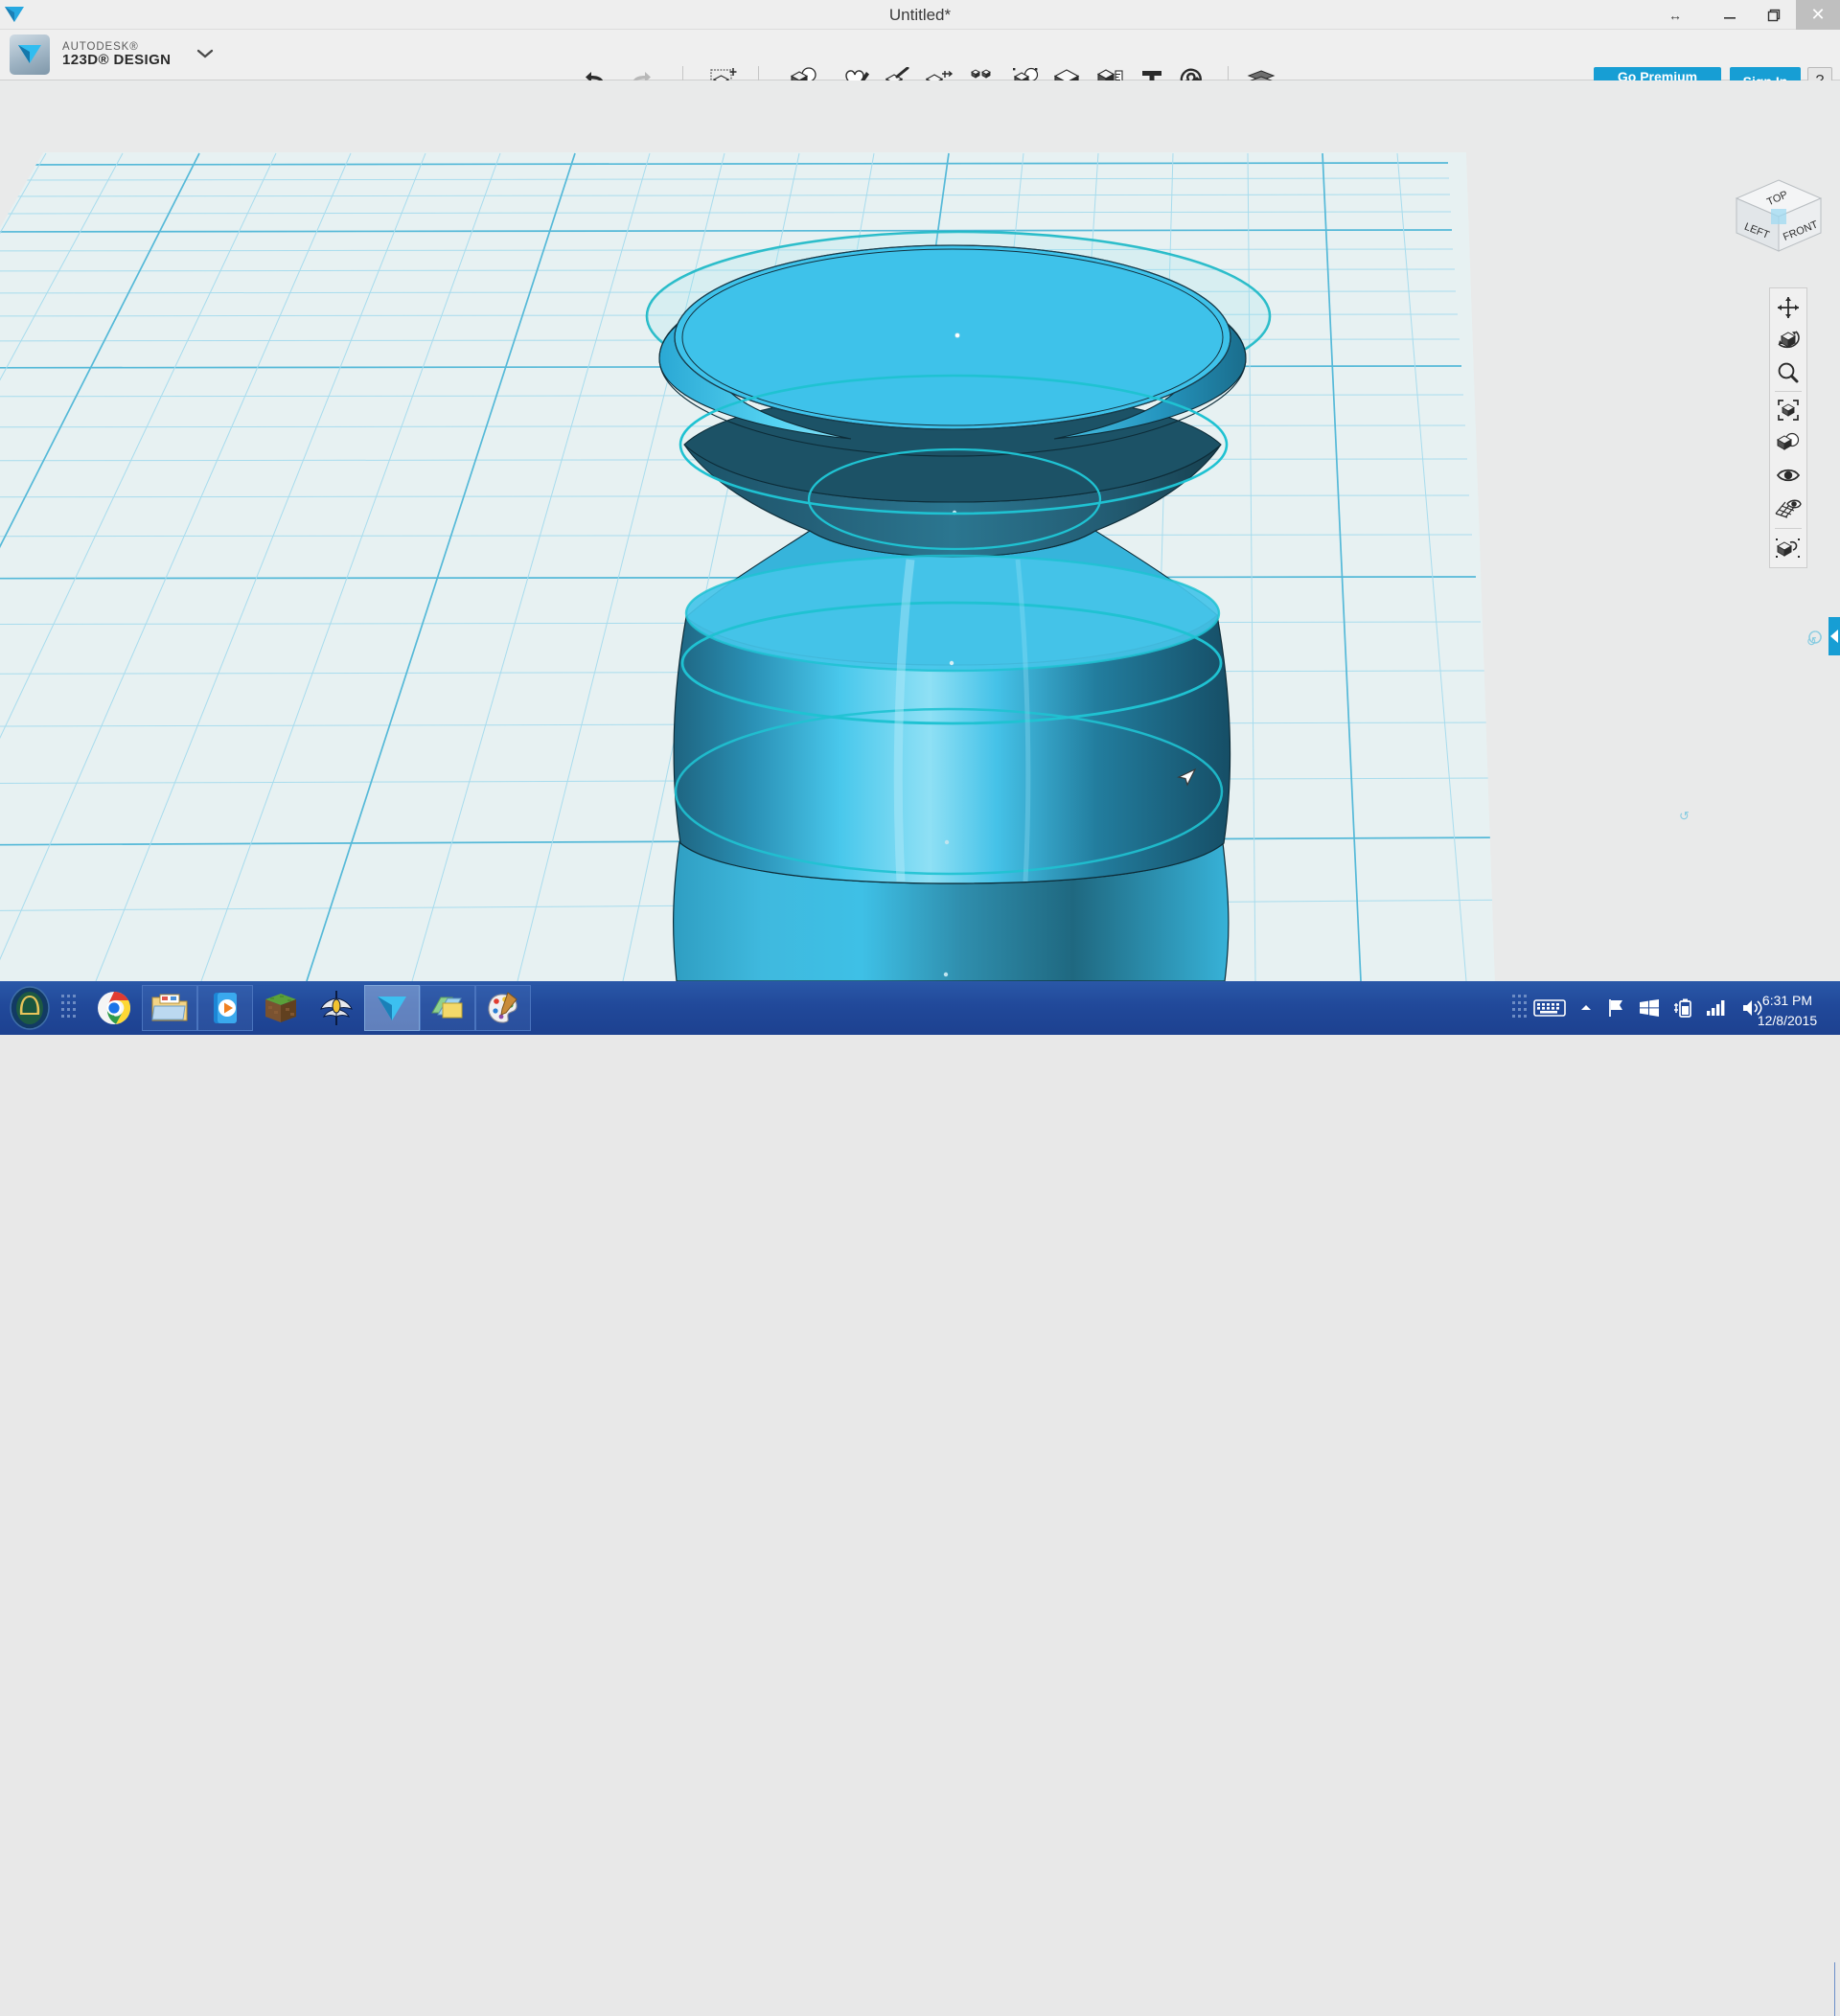  What do you see at coordinates (1675, 15) in the screenshot?
I see `restore-arrows-icon: ↔` at bounding box center [1675, 15].